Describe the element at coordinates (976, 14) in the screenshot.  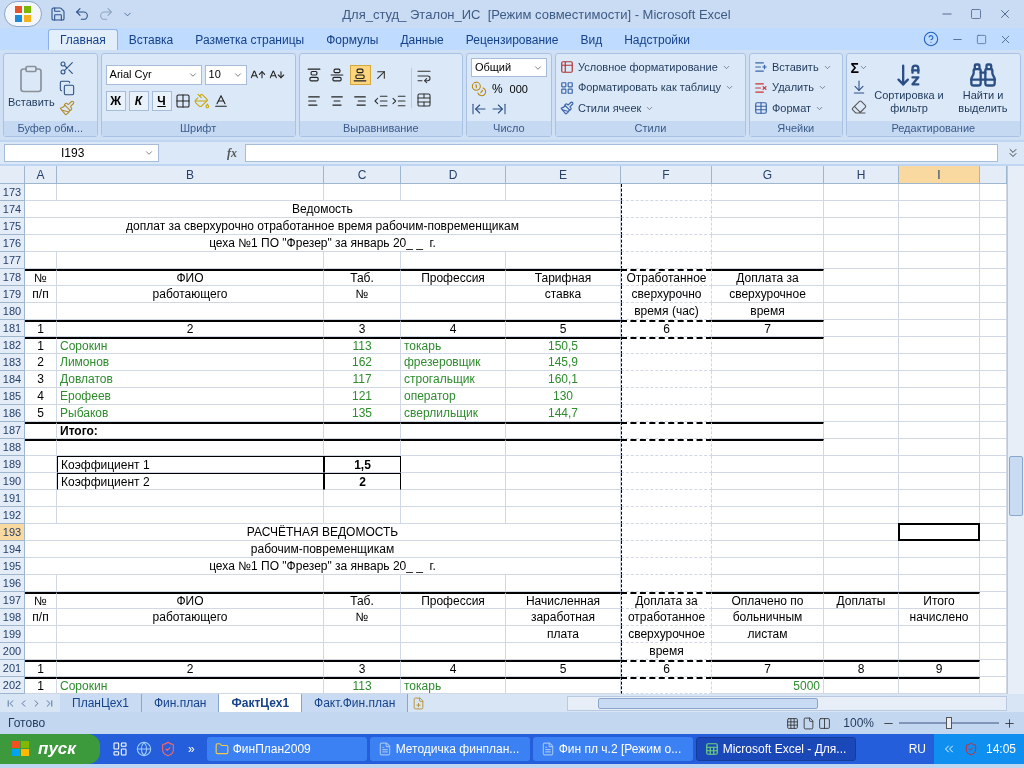
I see `maximize-icon` at that location.